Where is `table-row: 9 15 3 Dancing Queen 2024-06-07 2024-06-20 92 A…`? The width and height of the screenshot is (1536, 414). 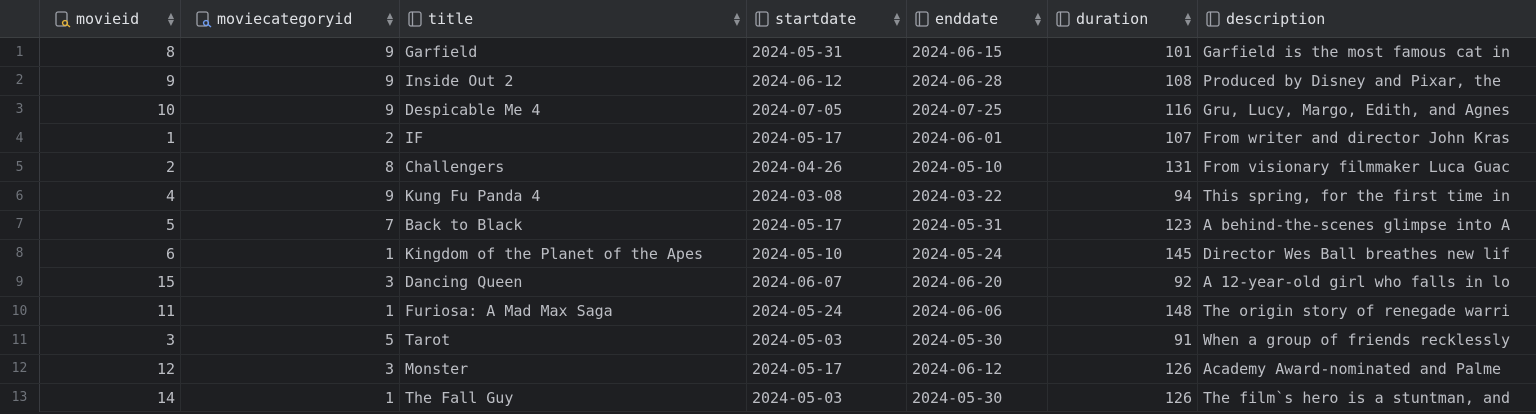 table-row: 9 15 3 Dancing Queen 2024-06-07 2024-06-20 92 A… is located at coordinates (768, 283).